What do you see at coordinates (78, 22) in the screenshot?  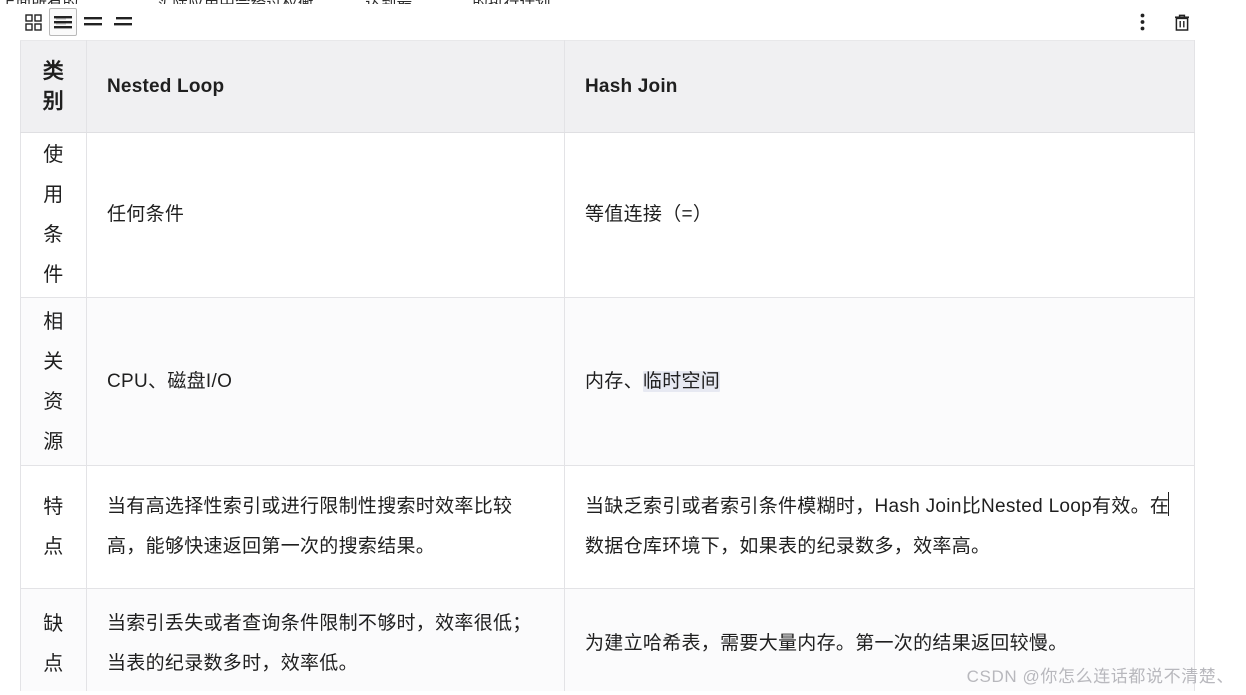 I see `toolbar-left-group` at bounding box center [78, 22].